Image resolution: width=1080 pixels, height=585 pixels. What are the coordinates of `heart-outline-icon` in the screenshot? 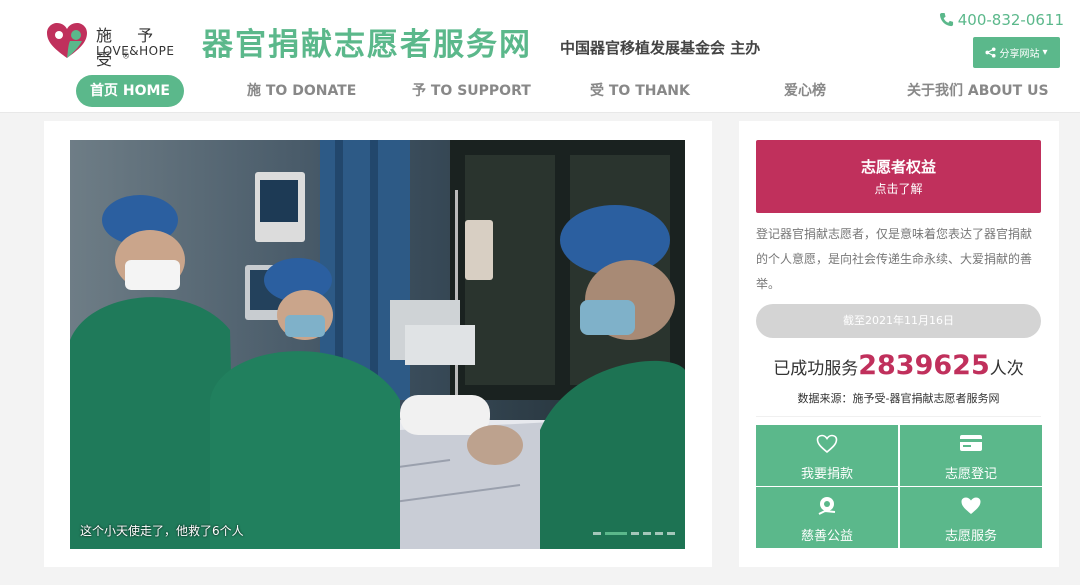 It's located at (827, 444).